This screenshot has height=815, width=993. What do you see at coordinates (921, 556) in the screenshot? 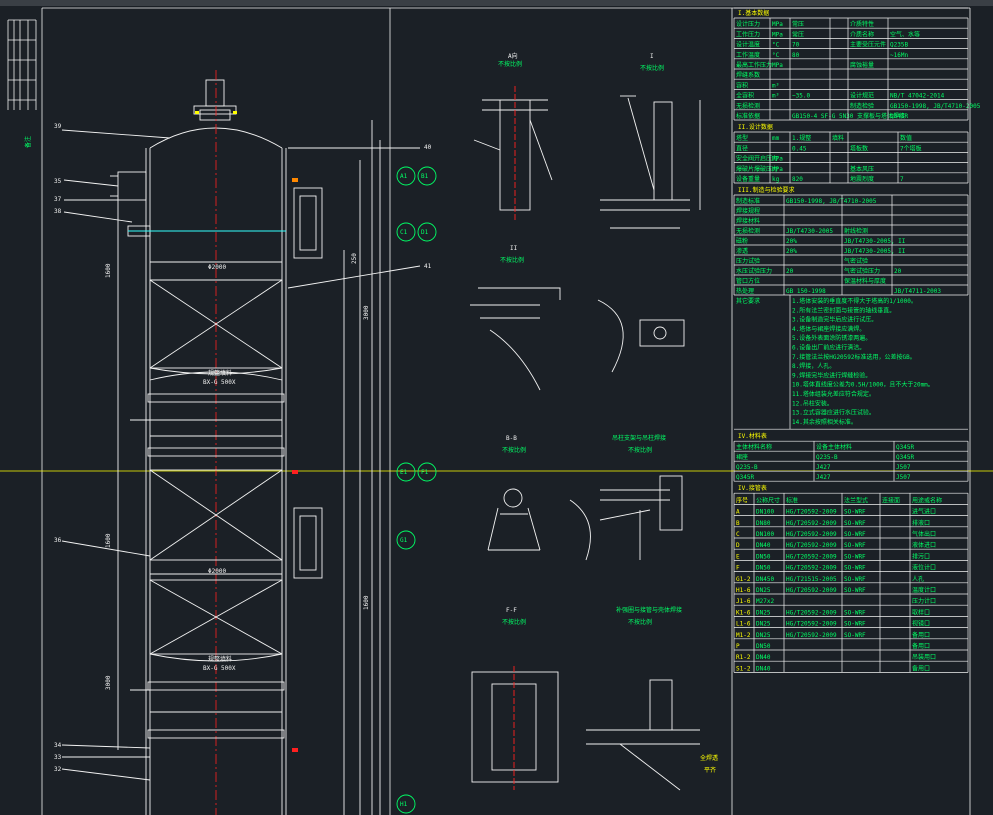
I see `table4-cell: 排污口` at bounding box center [921, 556].